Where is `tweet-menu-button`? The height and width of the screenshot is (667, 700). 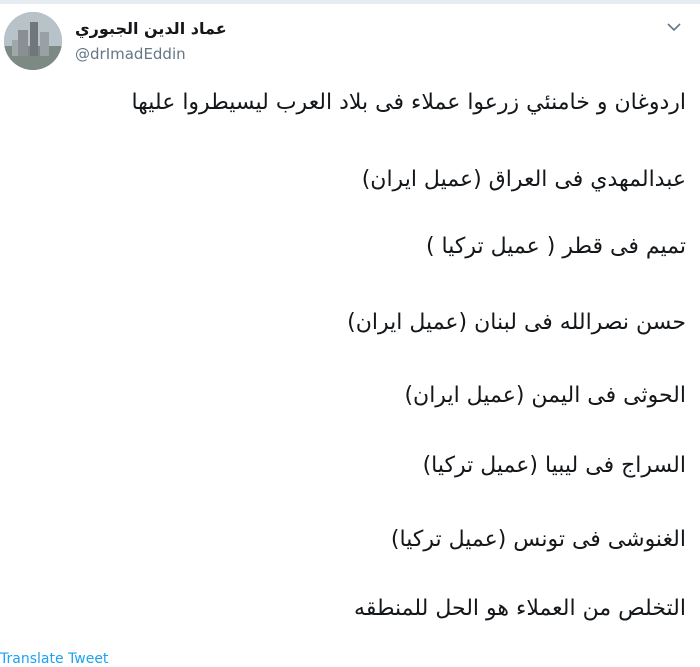
tweet-menu-button is located at coordinates (674, 27).